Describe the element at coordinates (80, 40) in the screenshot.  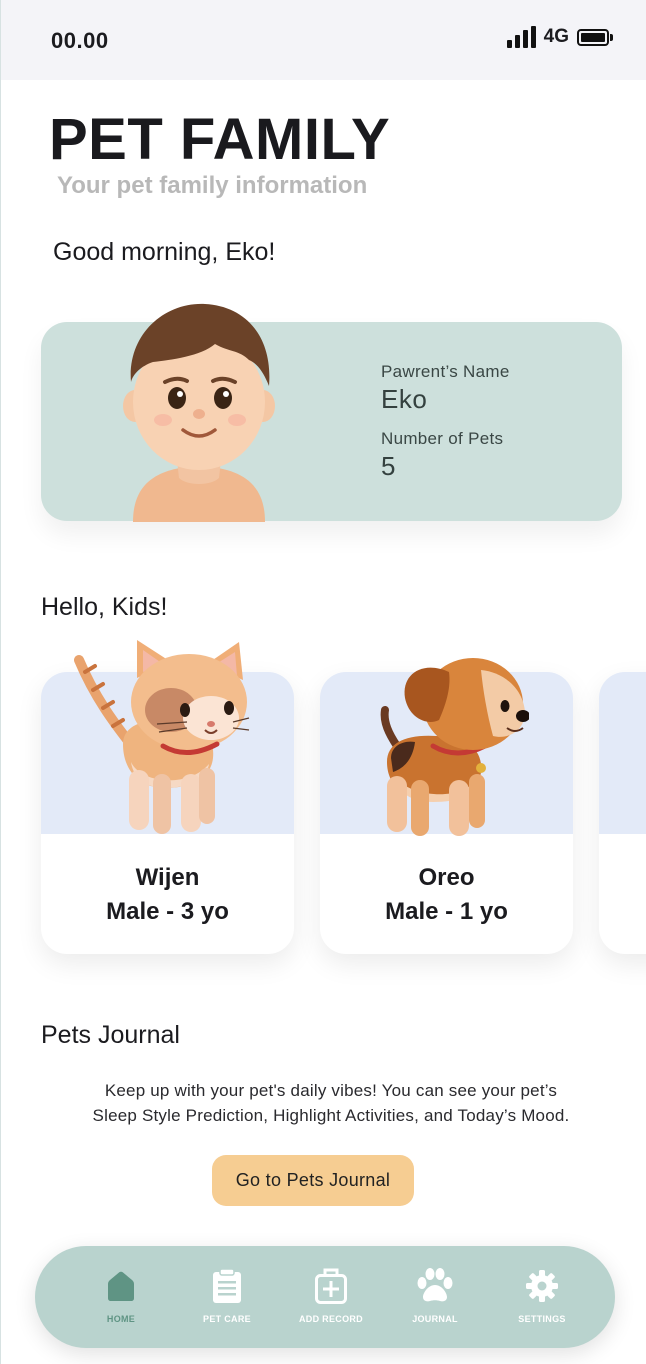
I see `status-time: 00.00` at that location.